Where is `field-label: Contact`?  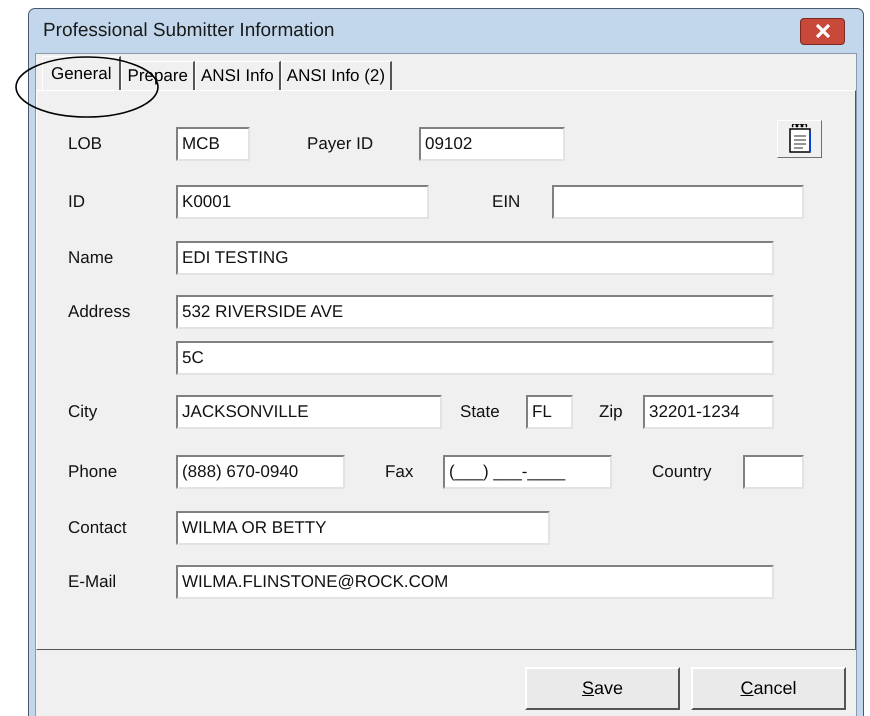
field-label: Contact is located at coordinates (98, 528).